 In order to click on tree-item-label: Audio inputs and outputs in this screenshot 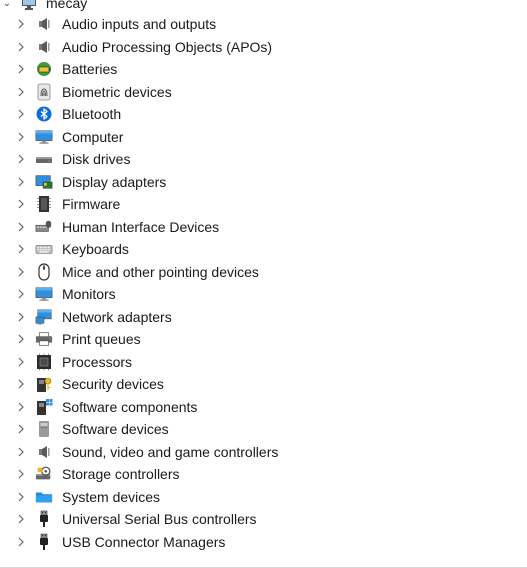, I will do `click(139, 24)`.